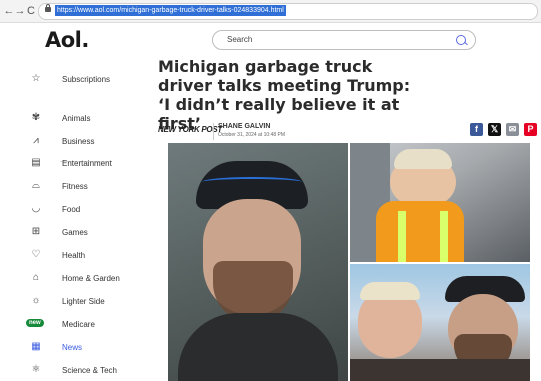 Image resolution: width=541 pixels, height=381 pixels. Describe the element at coordinates (36, 185) in the screenshot. I see `shoe-icon: ⌓` at that location.